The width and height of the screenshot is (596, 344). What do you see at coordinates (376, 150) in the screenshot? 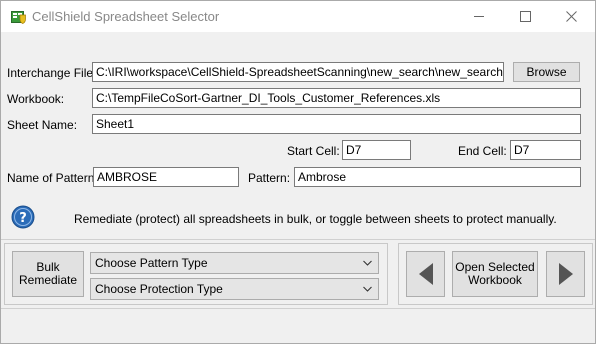
I see `start-cell-field: D7` at bounding box center [376, 150].